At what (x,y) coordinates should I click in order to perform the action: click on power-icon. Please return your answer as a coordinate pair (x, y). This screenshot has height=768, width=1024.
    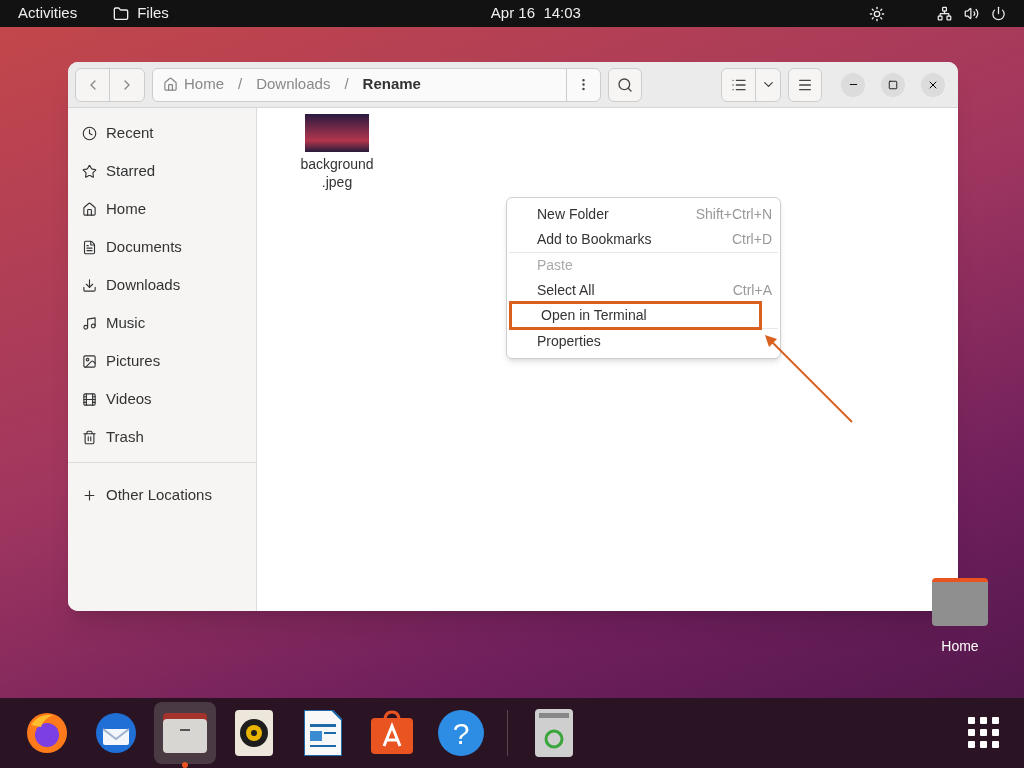
    Looking at the image, I should click on (998, 13).